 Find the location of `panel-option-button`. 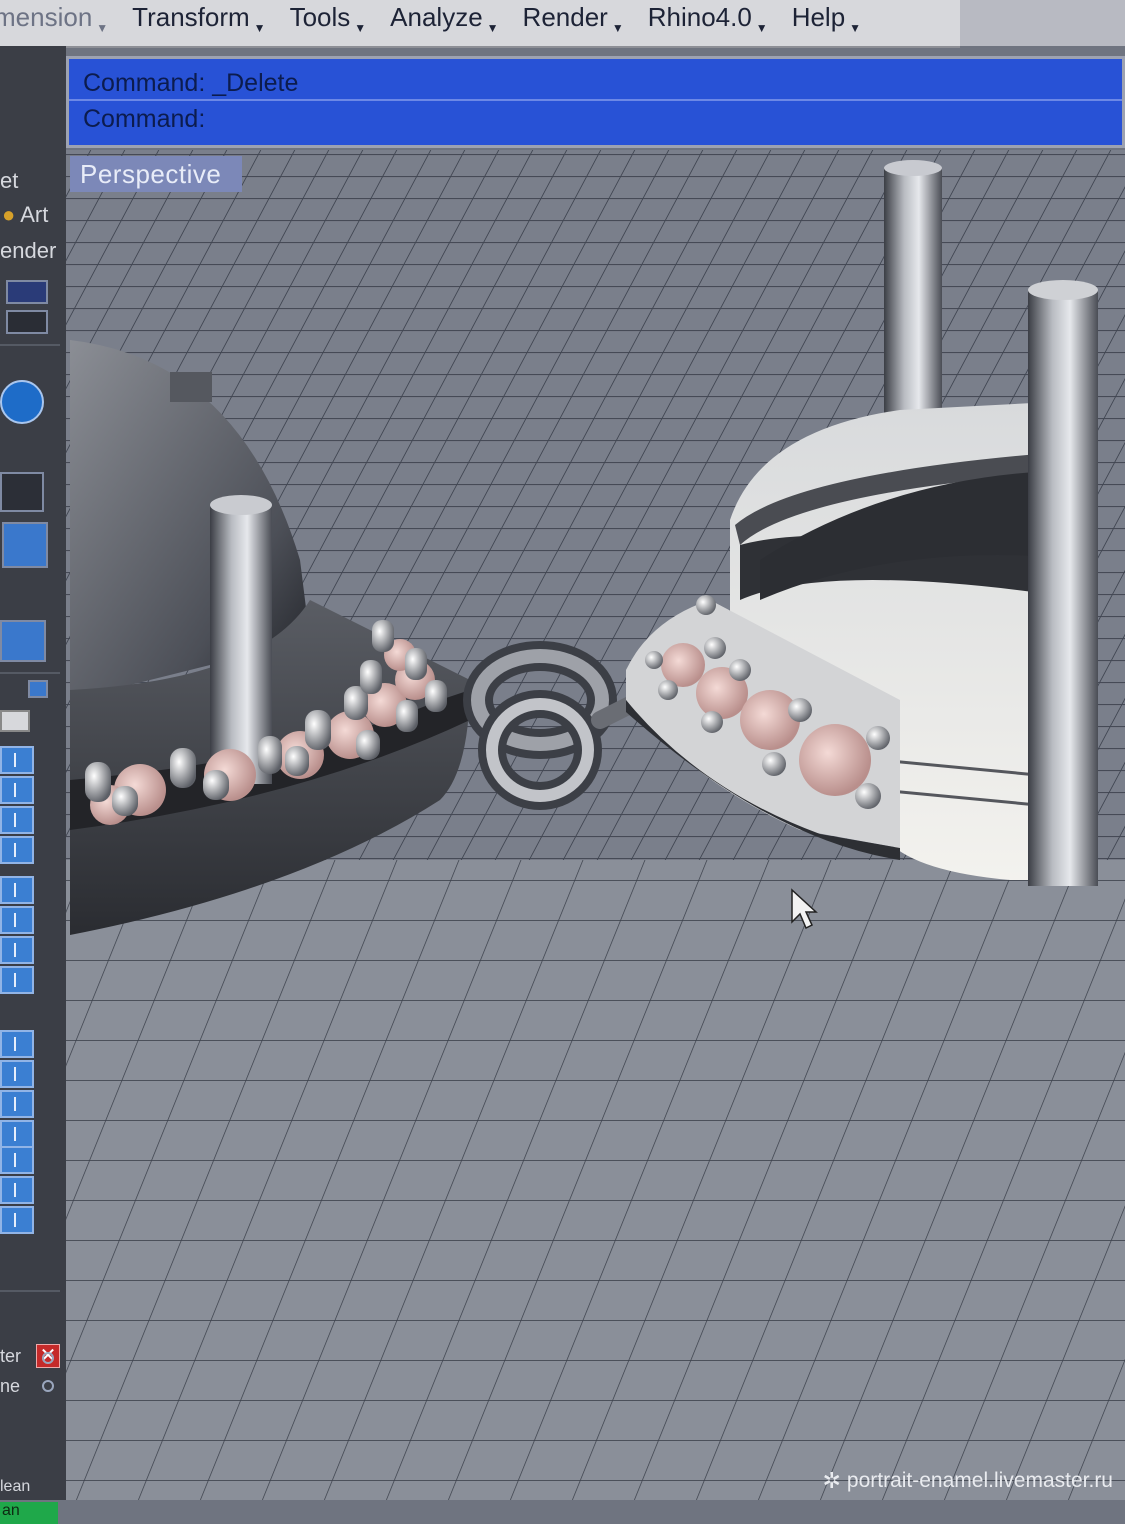

panel-option-button is located at coordinates (27, 322).